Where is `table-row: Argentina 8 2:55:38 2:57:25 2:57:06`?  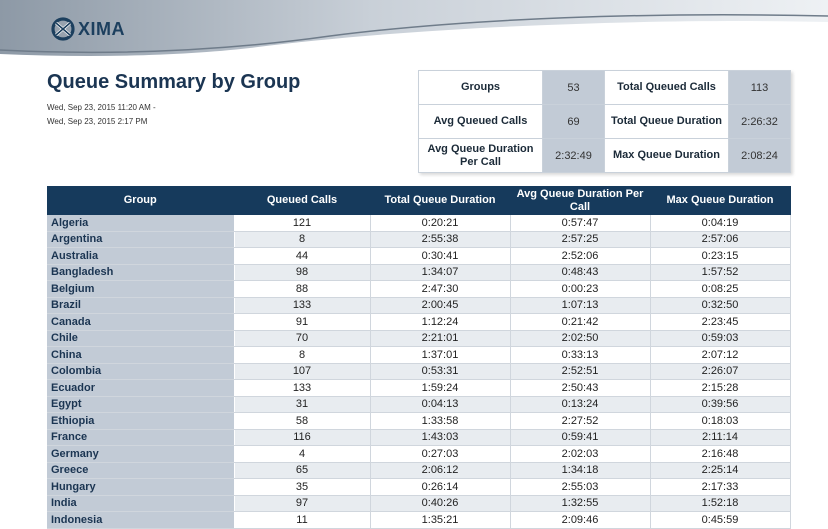 table-row: Argentina 8 2:55:38 2:57:25 2:57:06 is located at coordinates (419, 239).